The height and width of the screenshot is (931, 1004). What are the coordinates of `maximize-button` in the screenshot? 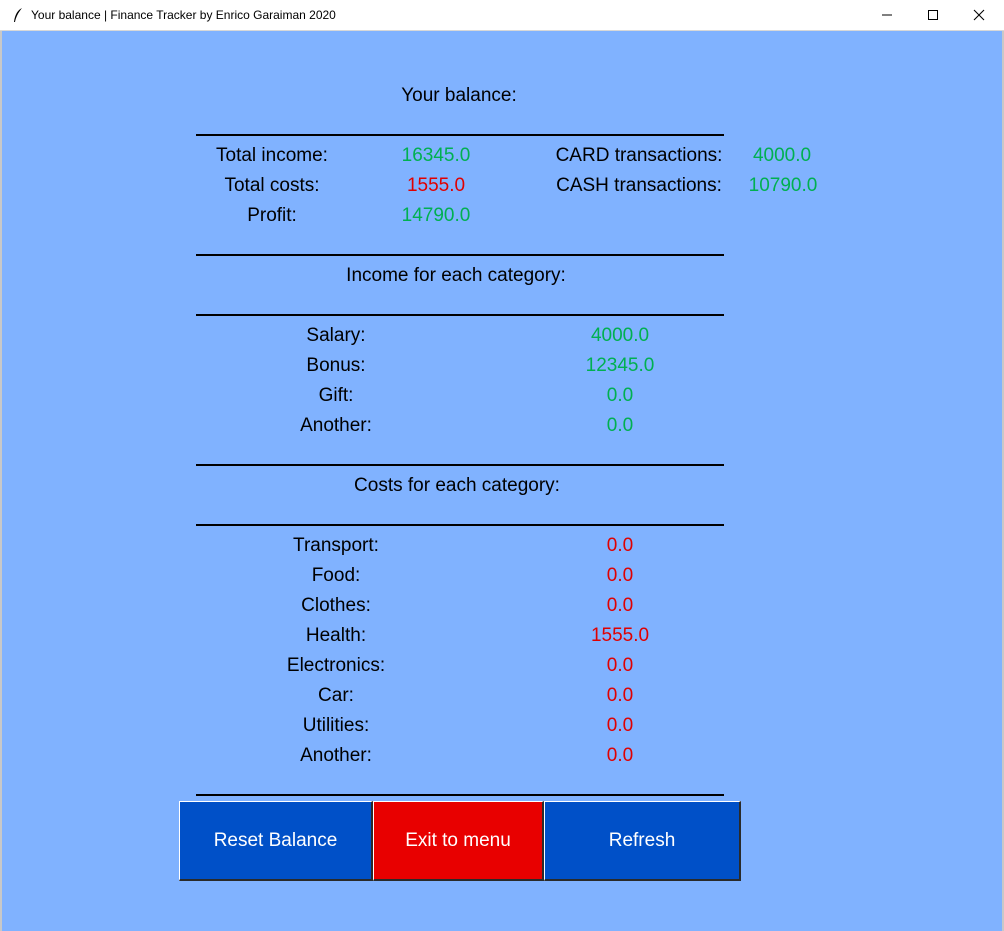 It's located at (933, 15).